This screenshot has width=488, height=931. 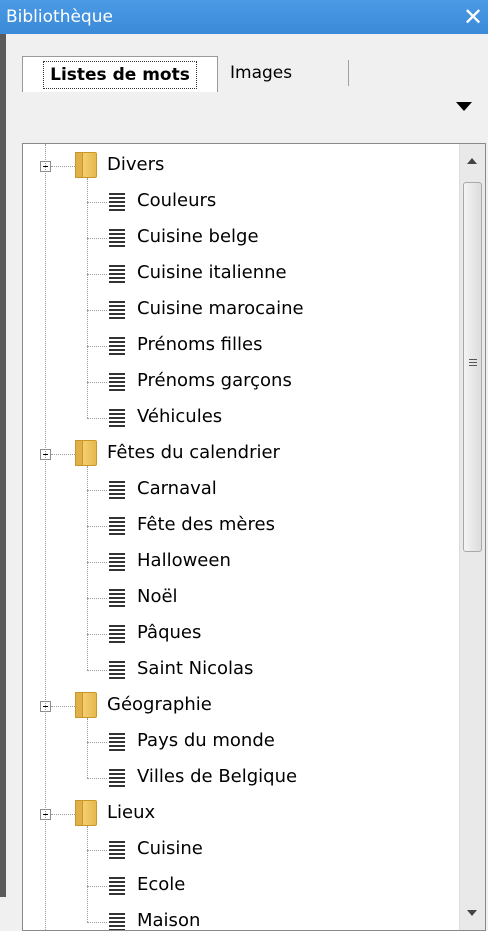 I want to click on window-titlebar: Bibliothèque ✕, so click(x=244, y=17).